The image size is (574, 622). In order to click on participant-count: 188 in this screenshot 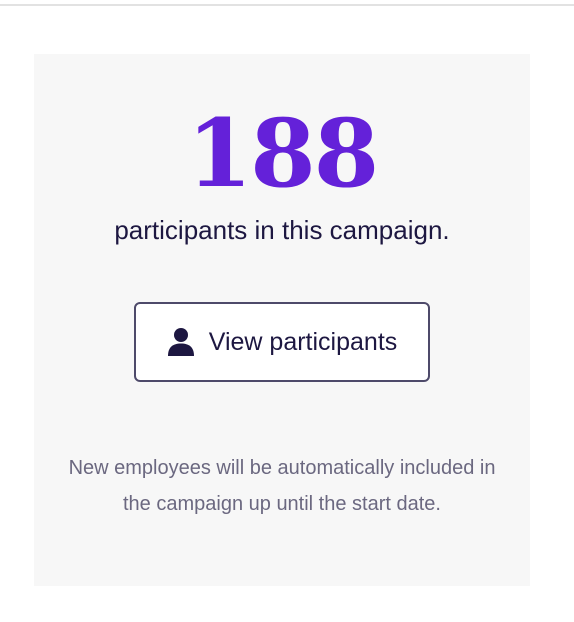, I will do `click(282, 154)`.